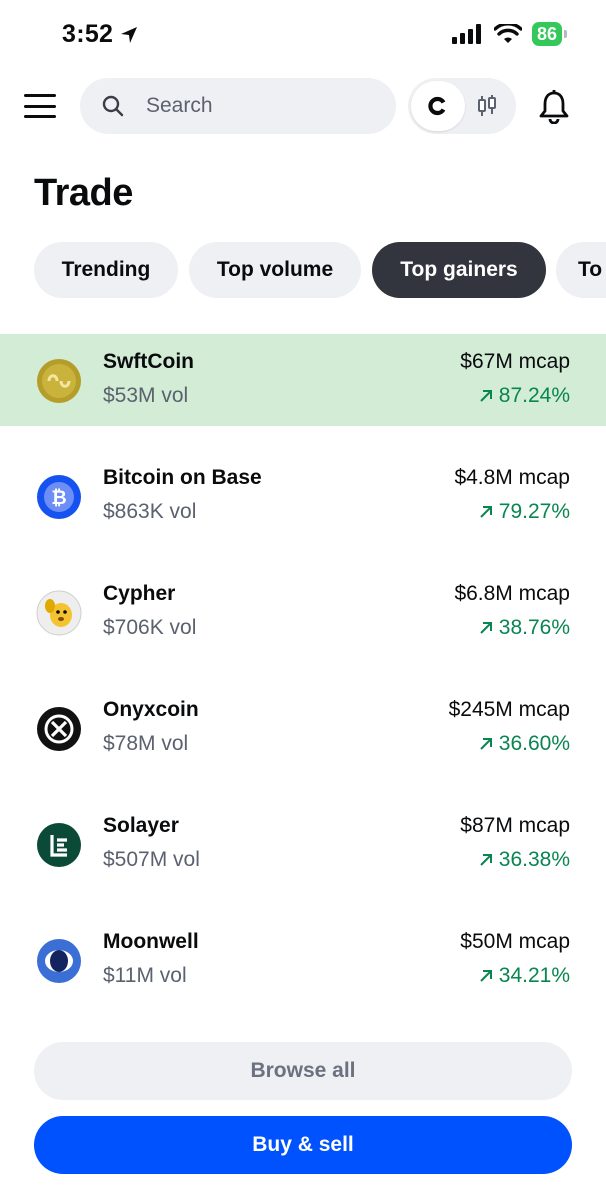  I want to click on list-item: SwftCoin $53M vol $67M mcap 87.24%, so click(303, 380).